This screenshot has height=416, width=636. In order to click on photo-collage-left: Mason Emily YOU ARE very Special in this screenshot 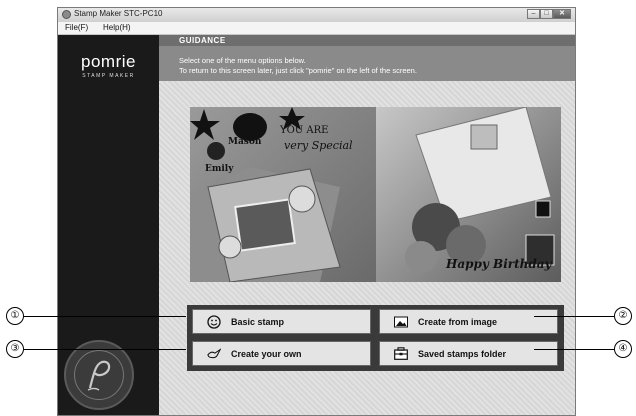, I will do `click(283, 194)`.